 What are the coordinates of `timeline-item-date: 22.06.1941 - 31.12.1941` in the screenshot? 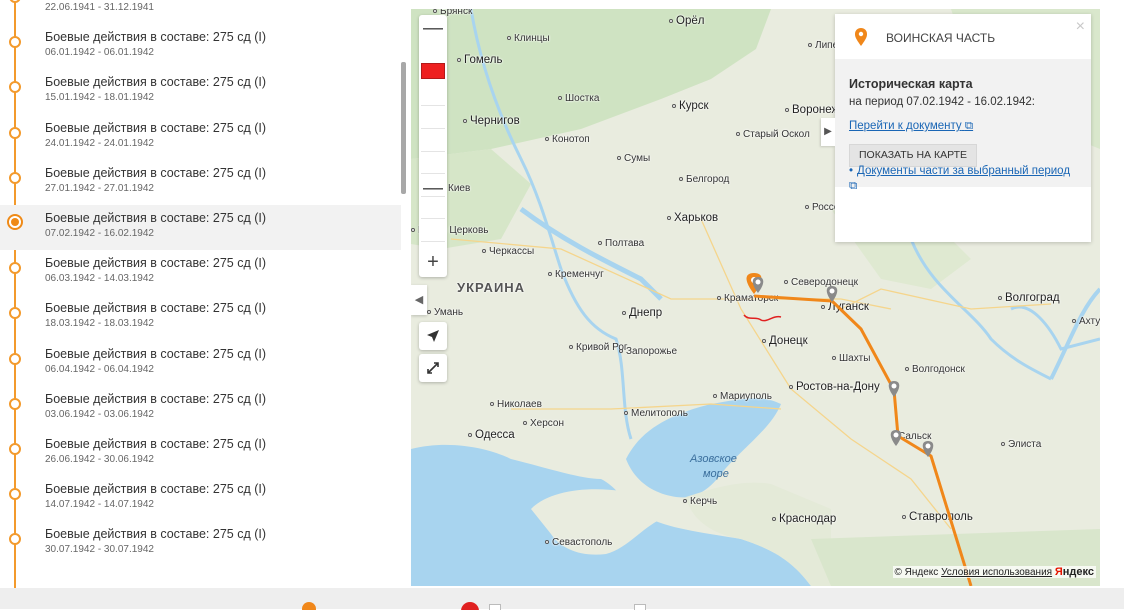 It's located at (99, 7).